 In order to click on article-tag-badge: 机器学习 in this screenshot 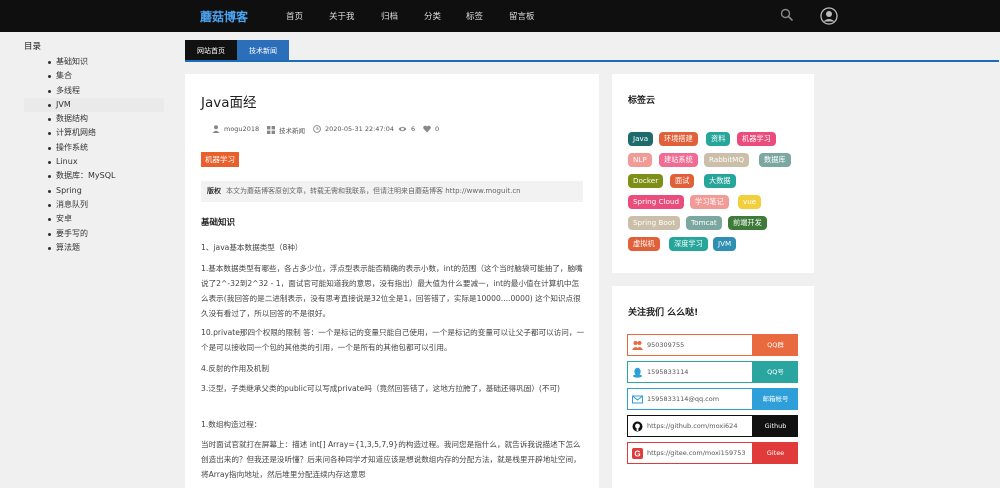, I will do `click(220, 159)`.